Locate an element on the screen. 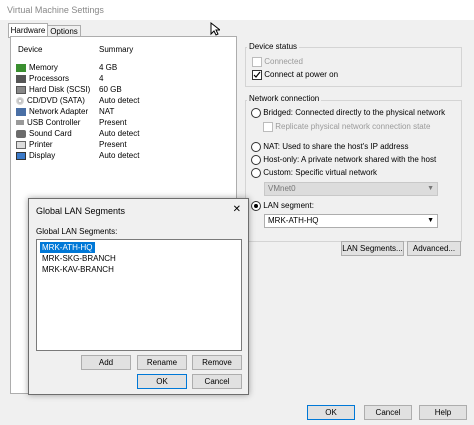  device-status-group is located at coordinates (353, 67).